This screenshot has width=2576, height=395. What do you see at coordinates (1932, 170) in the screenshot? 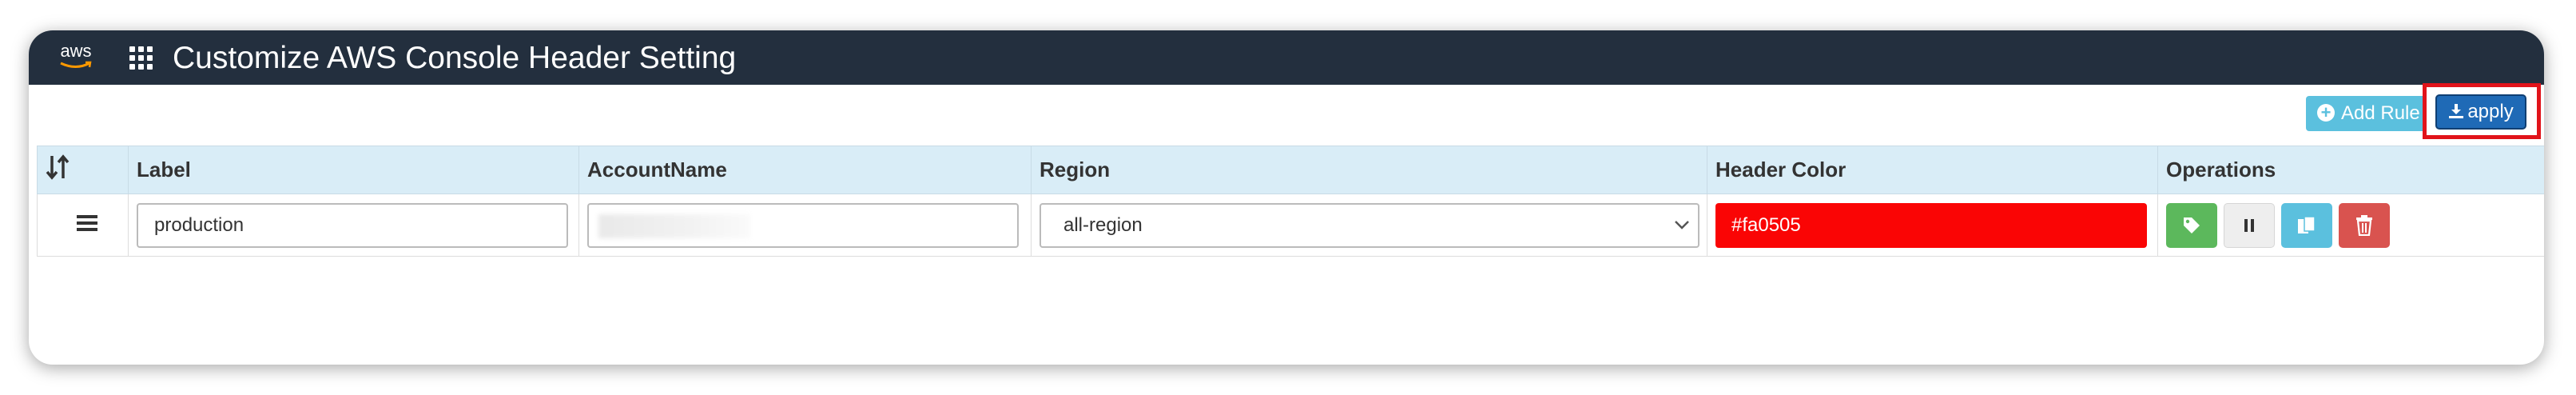
I see `column-header-header-color: Header Color` at bounding box center [1932, 170].